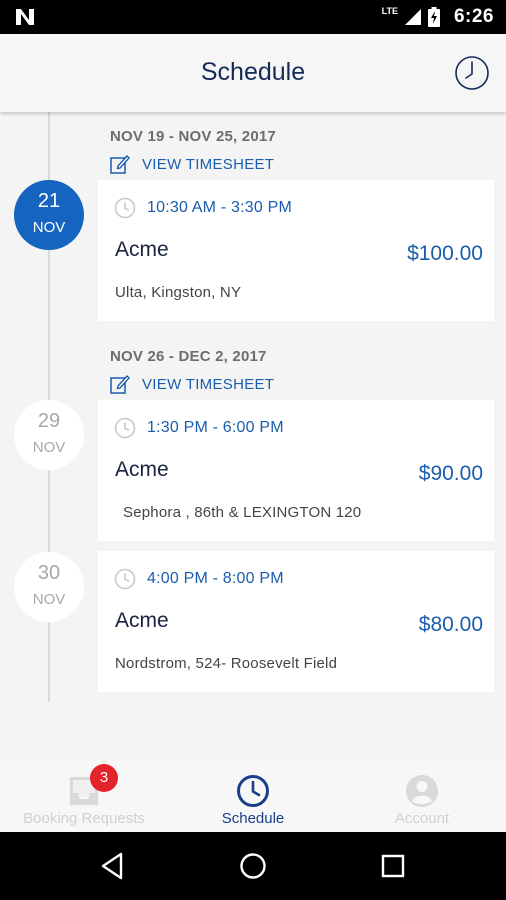 The height and width of the screenshot is (900, 506). What do you see at coordinates (220, 207) in the screenshot?
I see `shift-time: 10:30 AM - 3:30 PM` at bounding box center [220, 207].